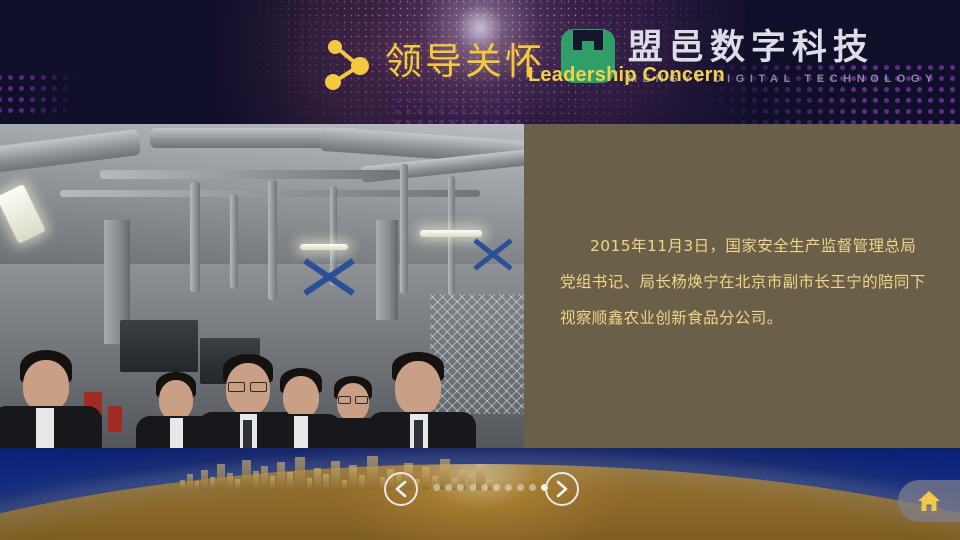 The height and width of the screenshot is (540, 960). Describe the element at coordinates (458, 104) in the screenshot. I see `halftone-dots-center` at that location.